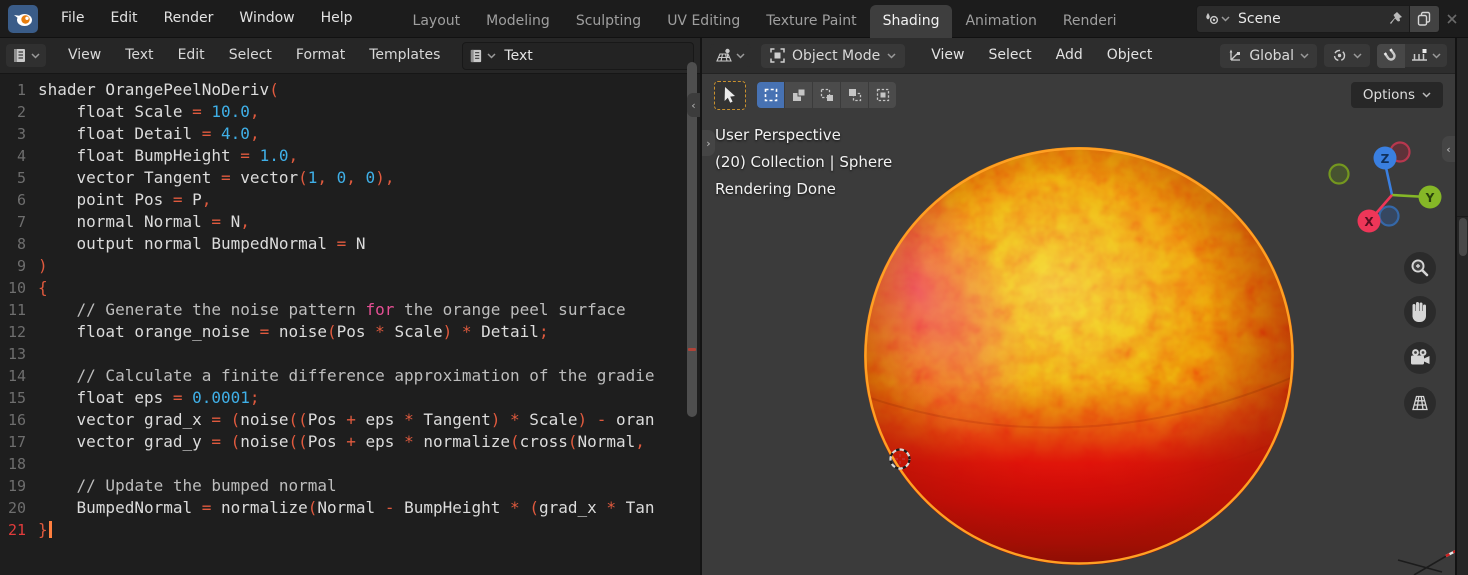 The width and height of the screenshot is (1468, 575). What do you see at coordinates (1369, 221) in the screenshot?
I see `gizmo-axis-x: X` at bounding box center [1369, 221].